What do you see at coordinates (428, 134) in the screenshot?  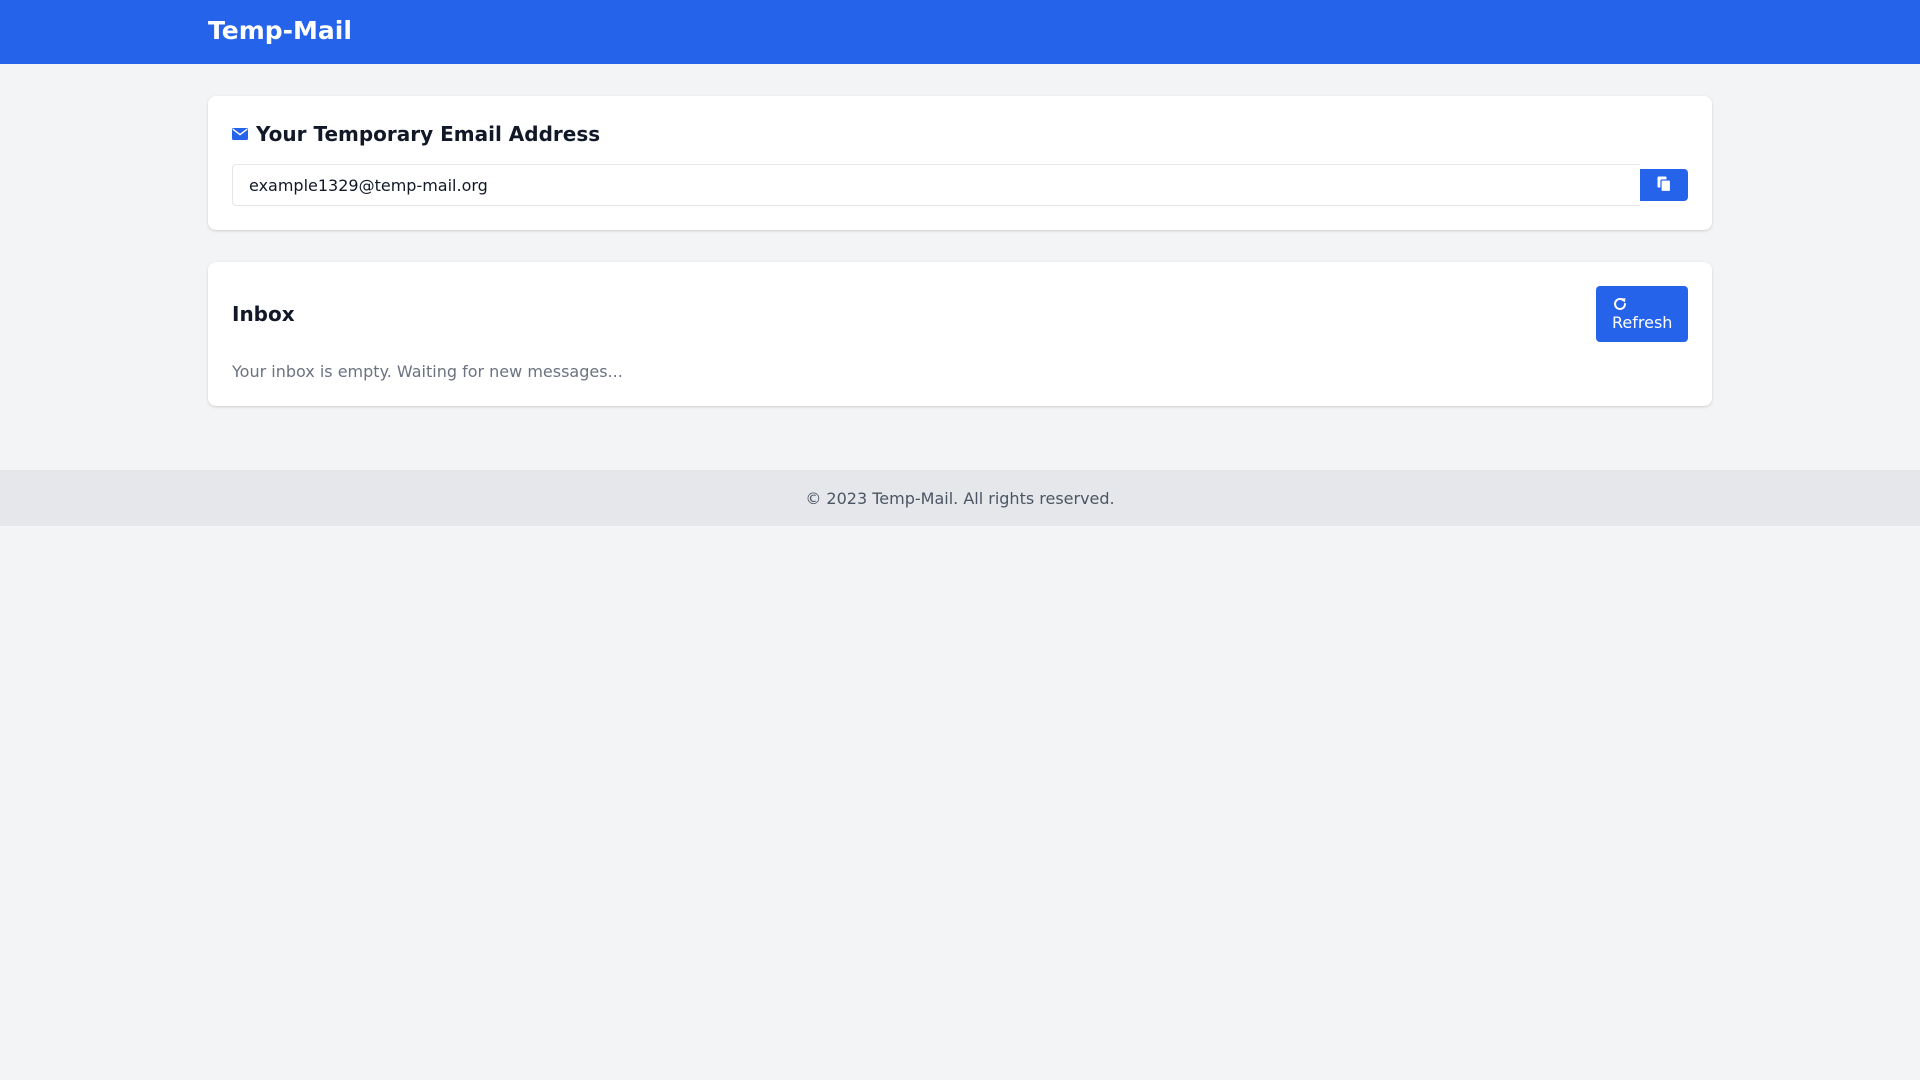 I see `email-card-title-text: Your Temporary Email Address` at bounding box center [428, 134].